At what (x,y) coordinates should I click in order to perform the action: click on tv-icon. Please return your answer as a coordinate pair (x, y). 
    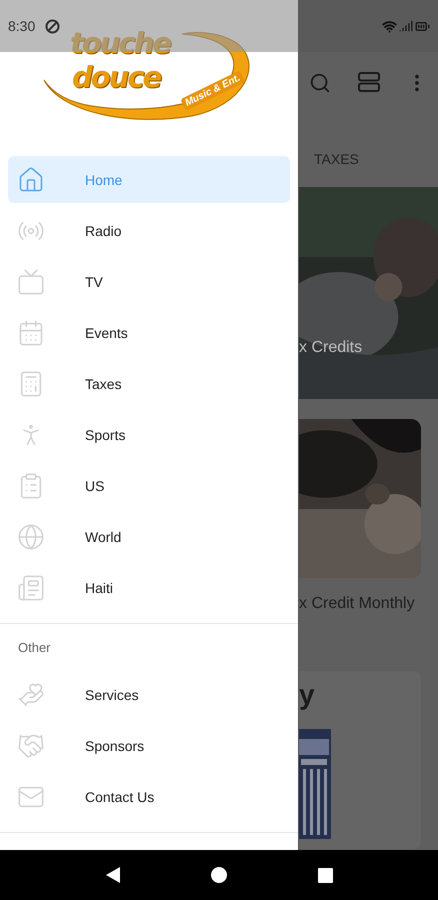
    Looking at the image, I should click on (31, 282).